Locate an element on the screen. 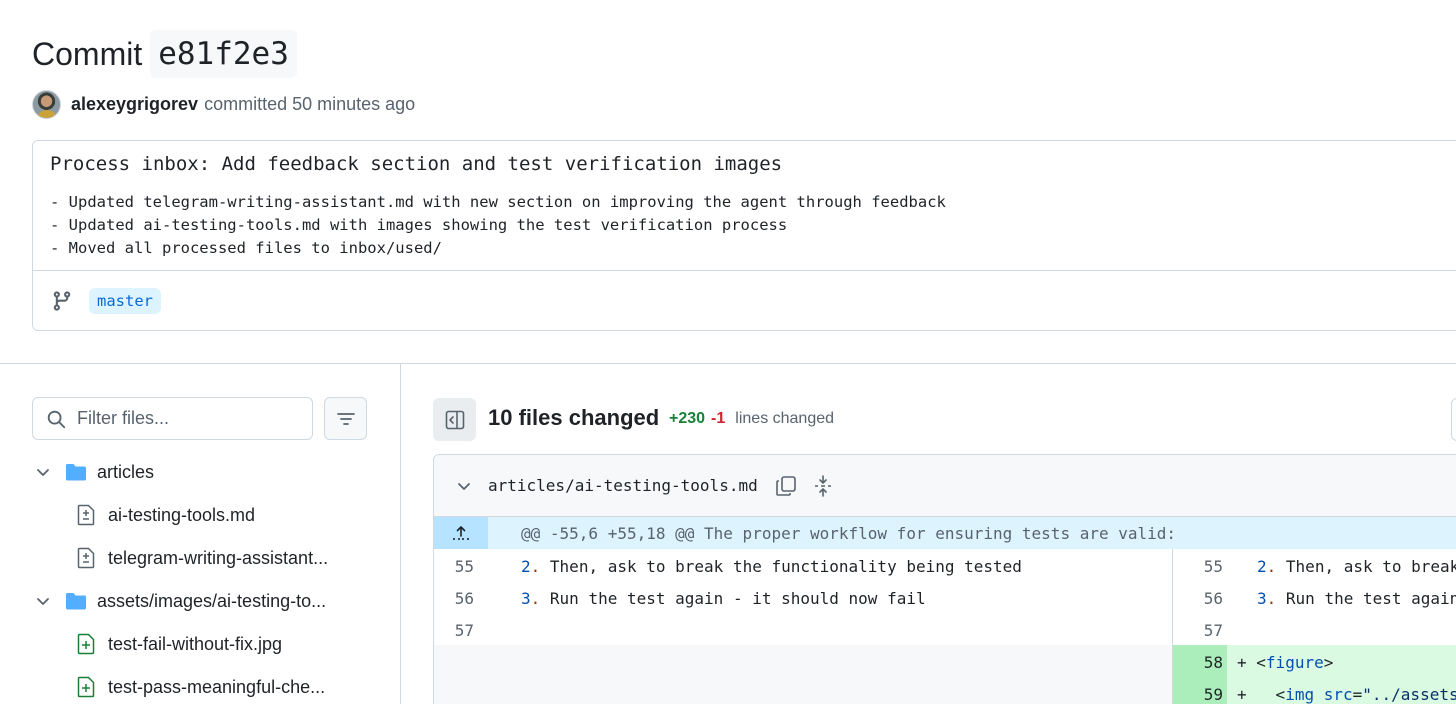 Image resolution: width=1456 pixels, height=704 pixels. section-divider is located at coordinates (728, 363).